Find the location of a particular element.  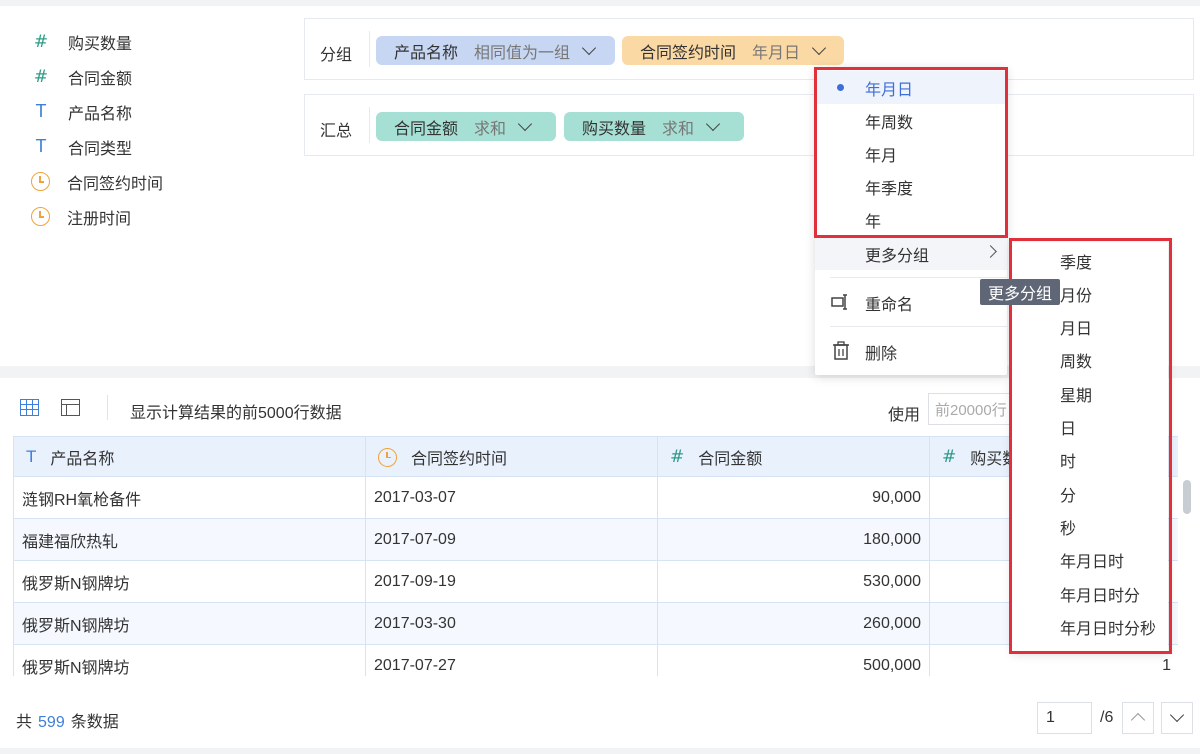

more-groups-tooltip: 更多分组 is located at coordinates (1020, 292).